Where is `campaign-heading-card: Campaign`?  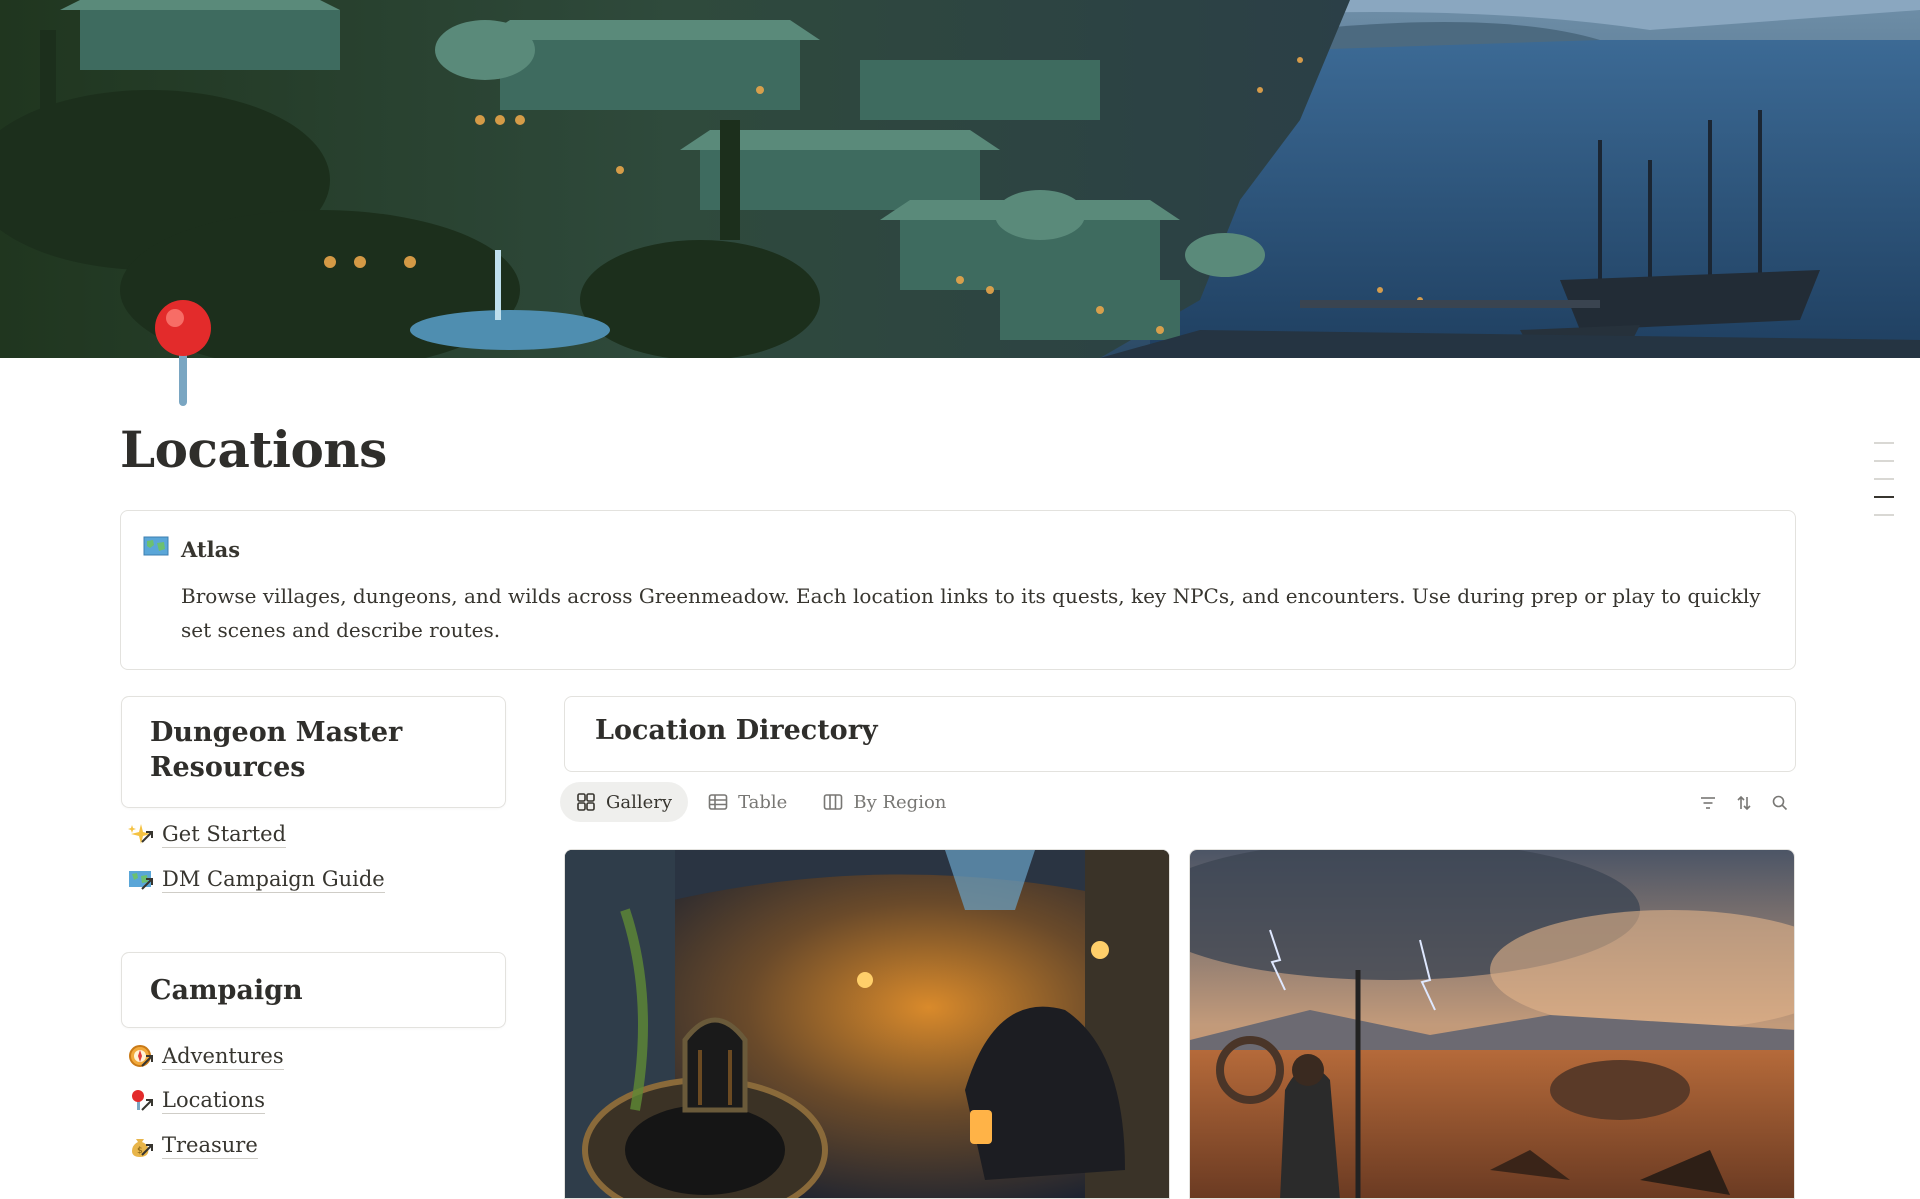 campaign-heading-card: Campaign is located at coordinates (313, 990).